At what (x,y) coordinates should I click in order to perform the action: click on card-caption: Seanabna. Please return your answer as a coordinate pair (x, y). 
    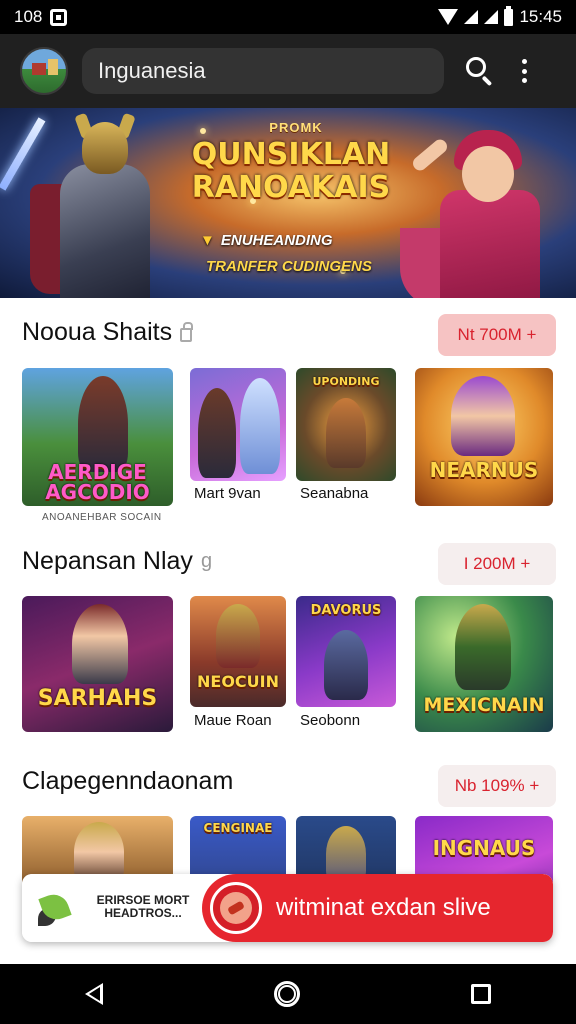
    Looking at the image, I should click on (334, 493).